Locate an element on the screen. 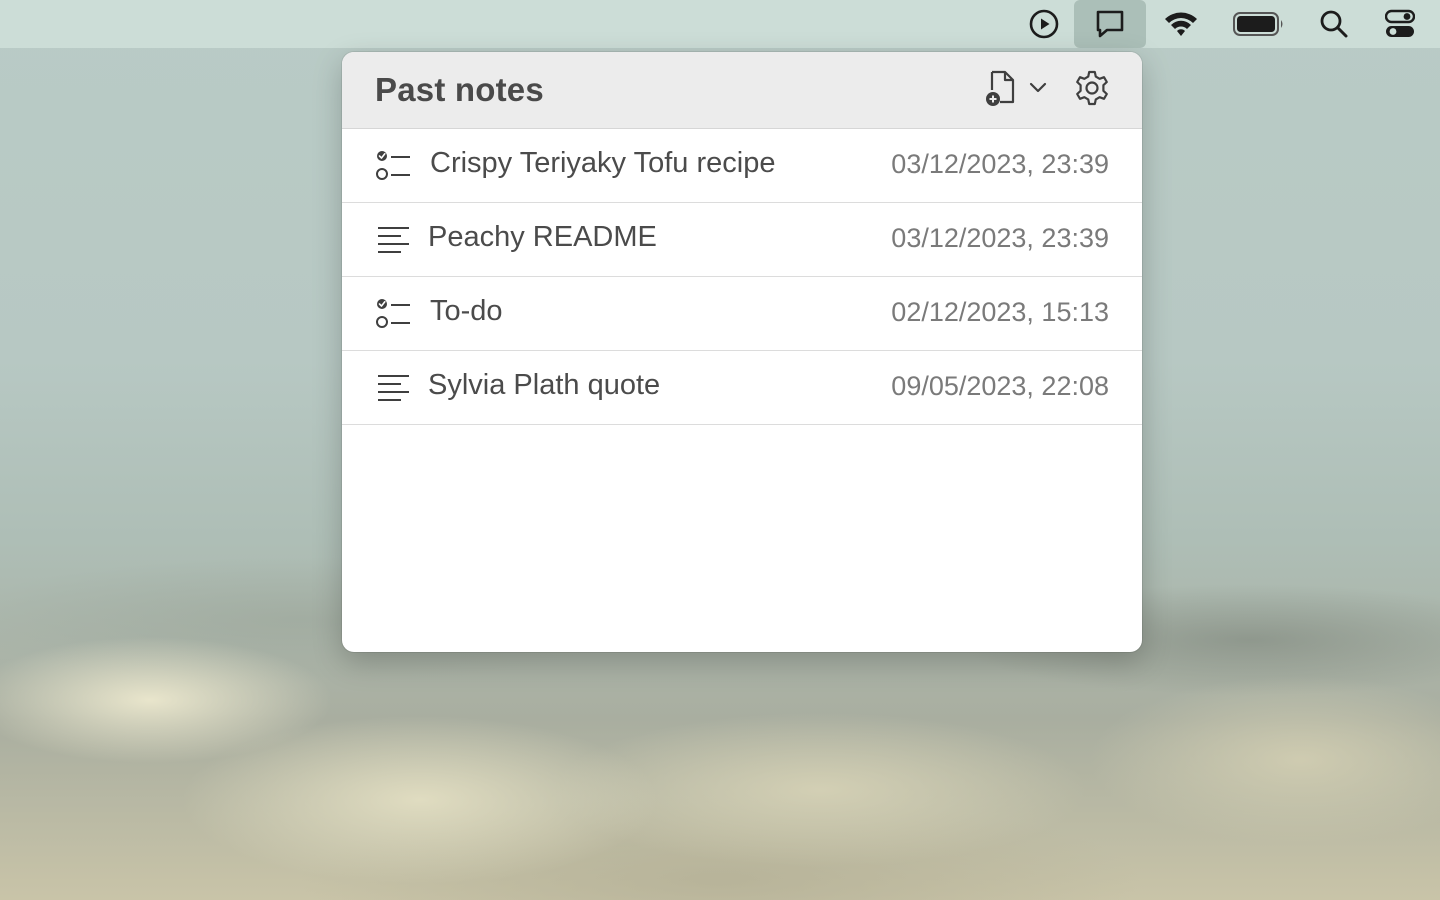  popover-title: Past notes is located at coordinates (459, 89).